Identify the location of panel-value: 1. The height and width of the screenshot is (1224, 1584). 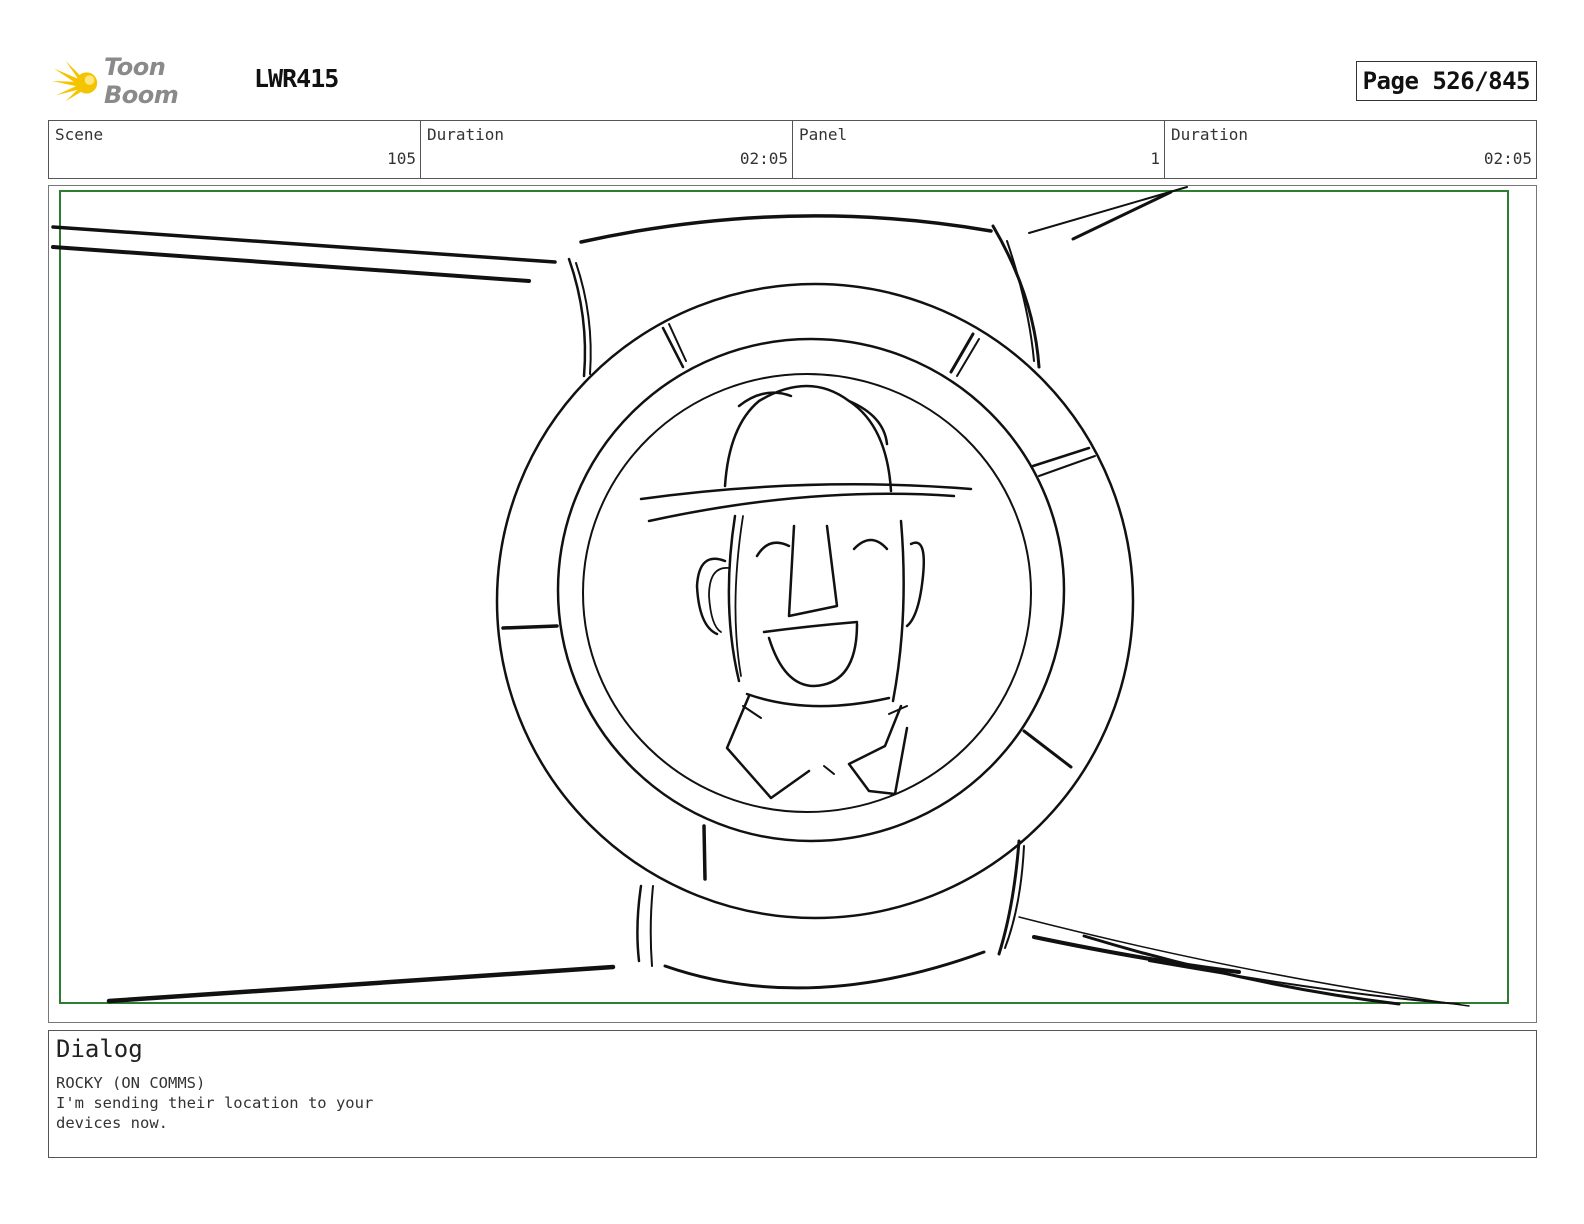
(1155, 158).